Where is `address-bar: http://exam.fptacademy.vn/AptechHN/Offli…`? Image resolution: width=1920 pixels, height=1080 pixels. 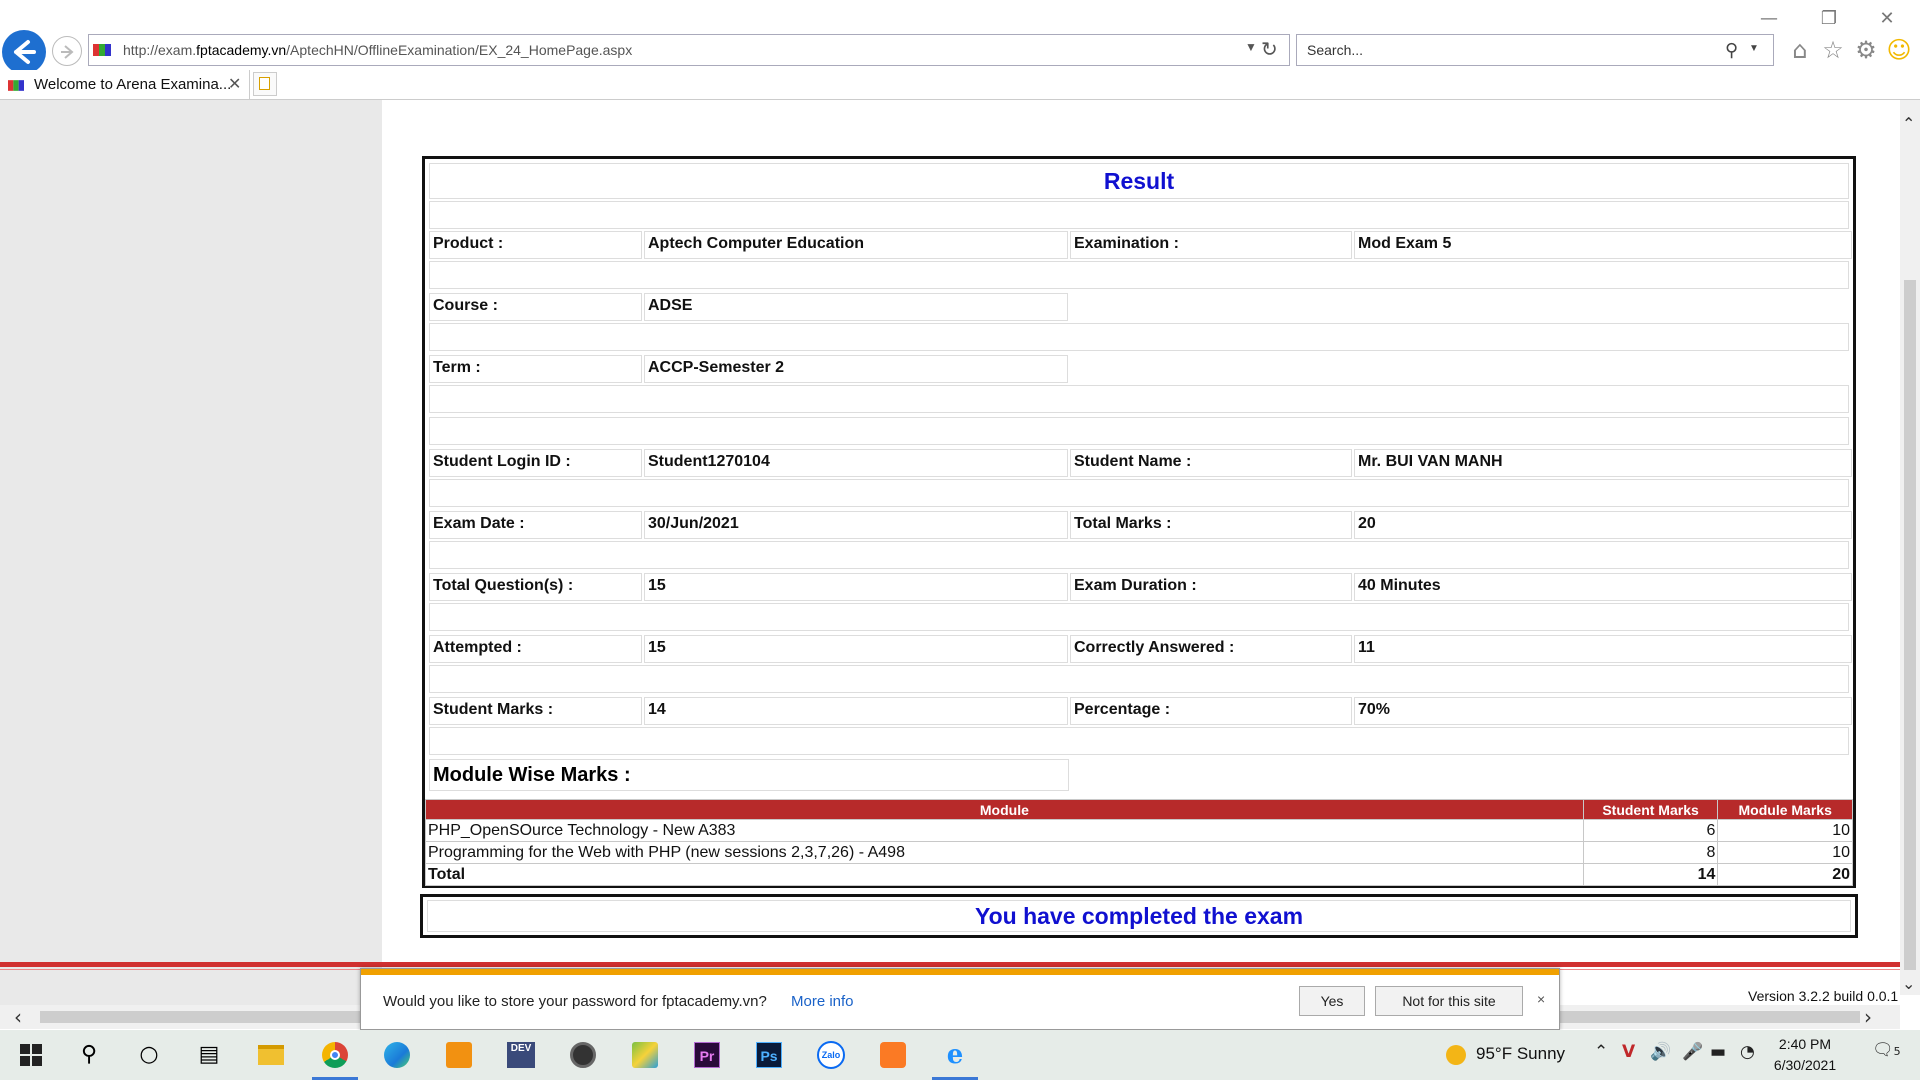
address-bar: http://exam.fptacademy.vn/AptechHN/Offli… is located at coordinates (689, 50).